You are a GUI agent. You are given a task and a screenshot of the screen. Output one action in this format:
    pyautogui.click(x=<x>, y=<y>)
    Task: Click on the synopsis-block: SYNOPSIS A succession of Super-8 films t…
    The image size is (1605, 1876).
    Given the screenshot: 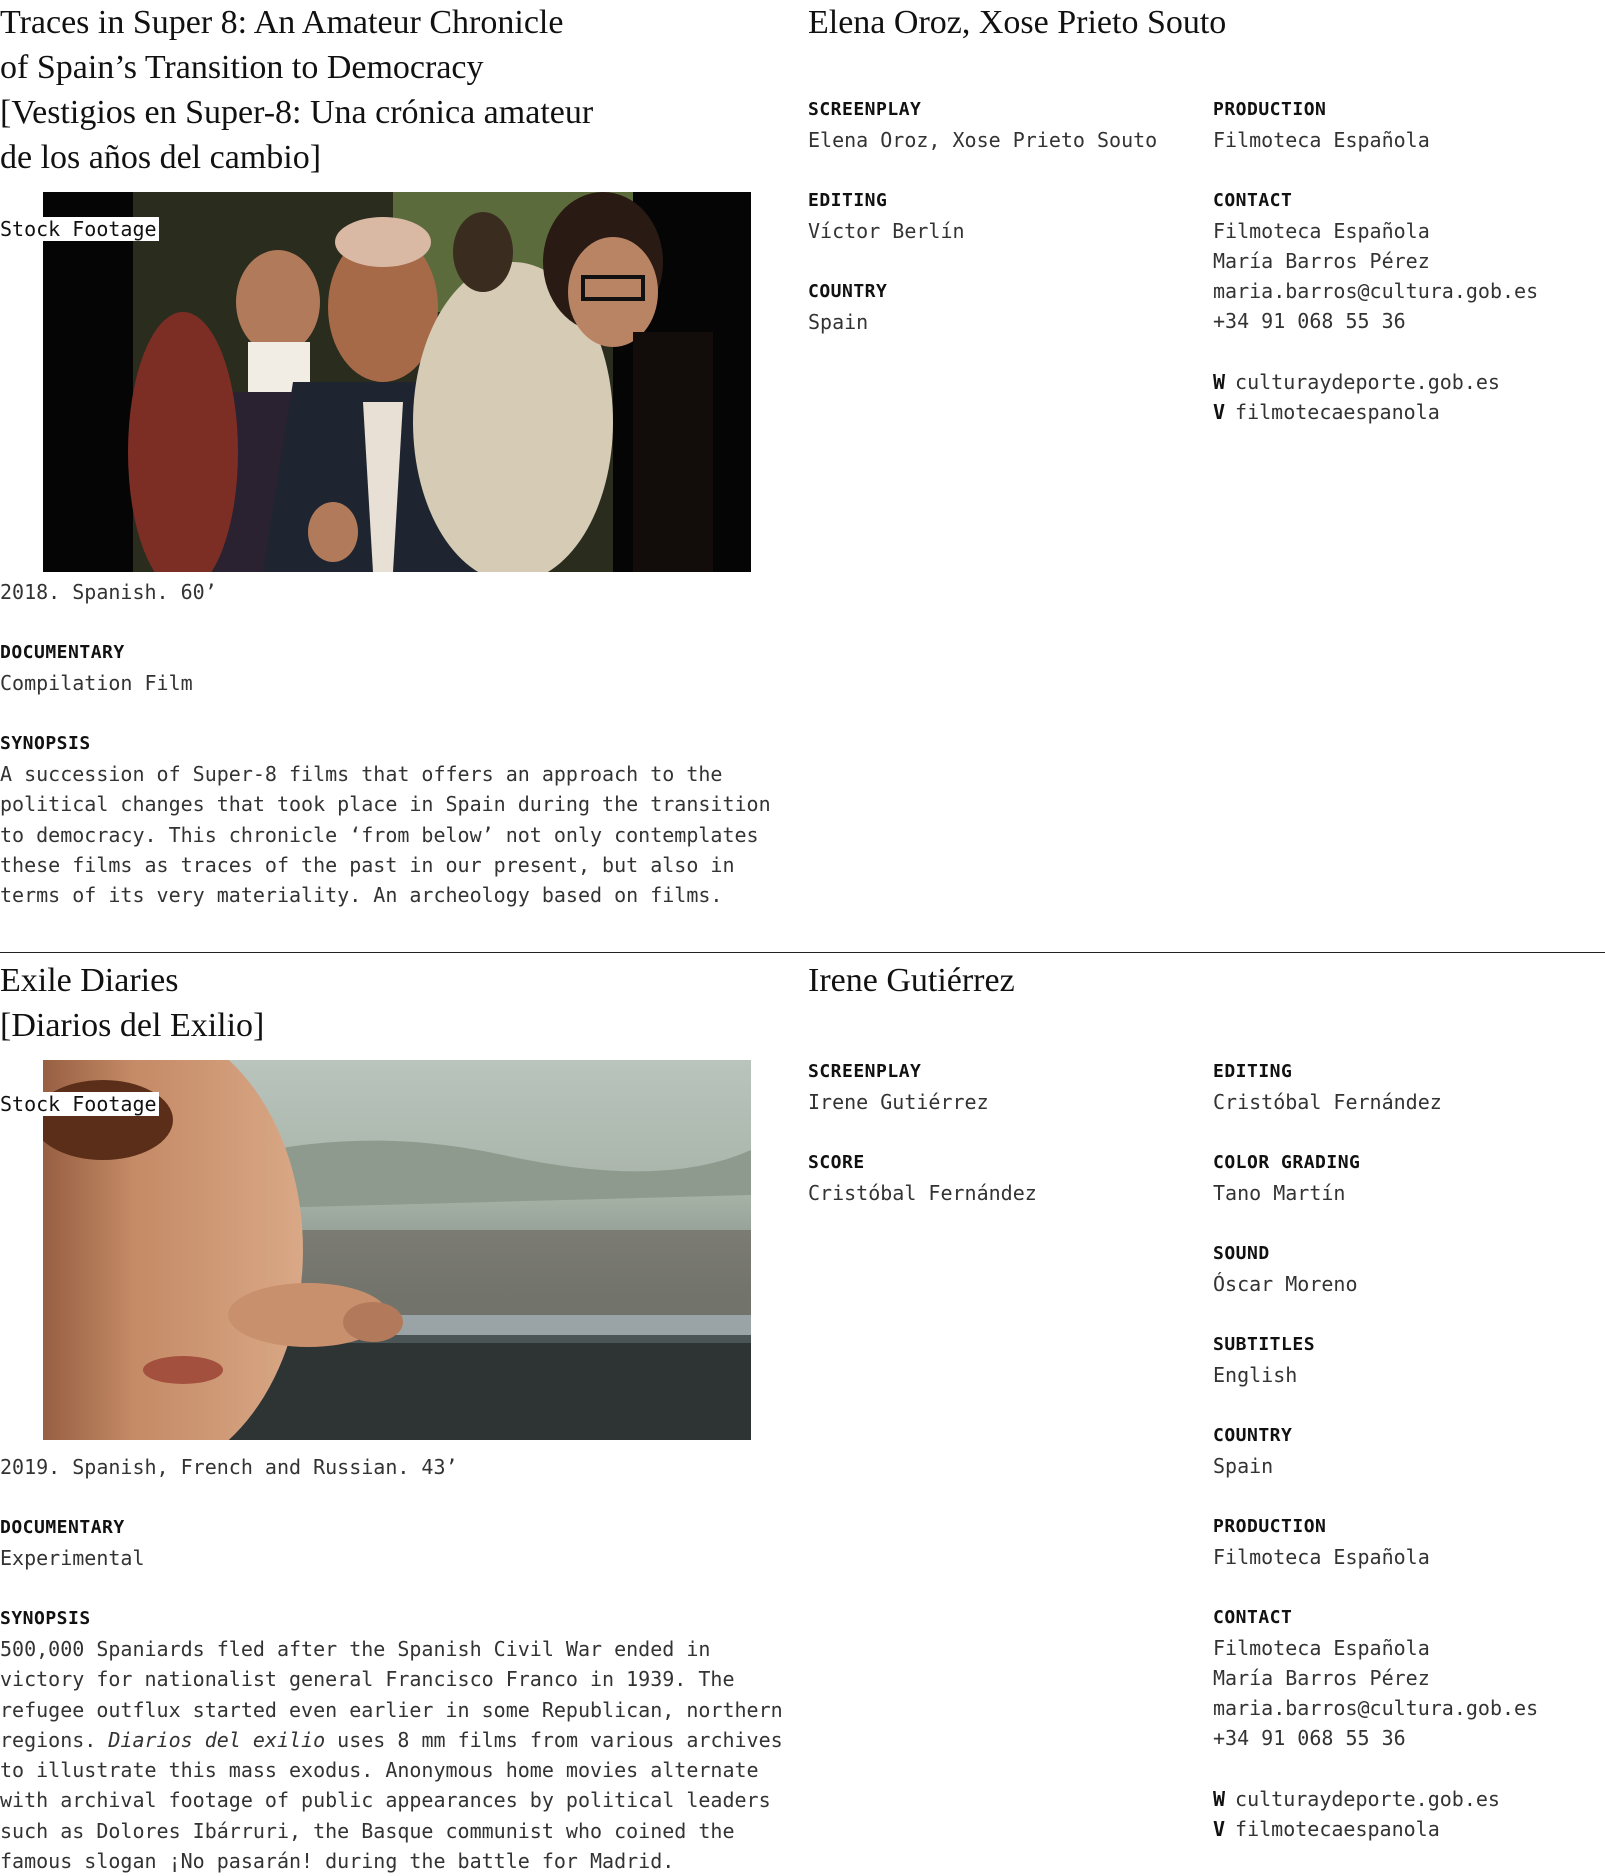 What is the action you would take?
    pyautogui.click(x=395, y=819)
    